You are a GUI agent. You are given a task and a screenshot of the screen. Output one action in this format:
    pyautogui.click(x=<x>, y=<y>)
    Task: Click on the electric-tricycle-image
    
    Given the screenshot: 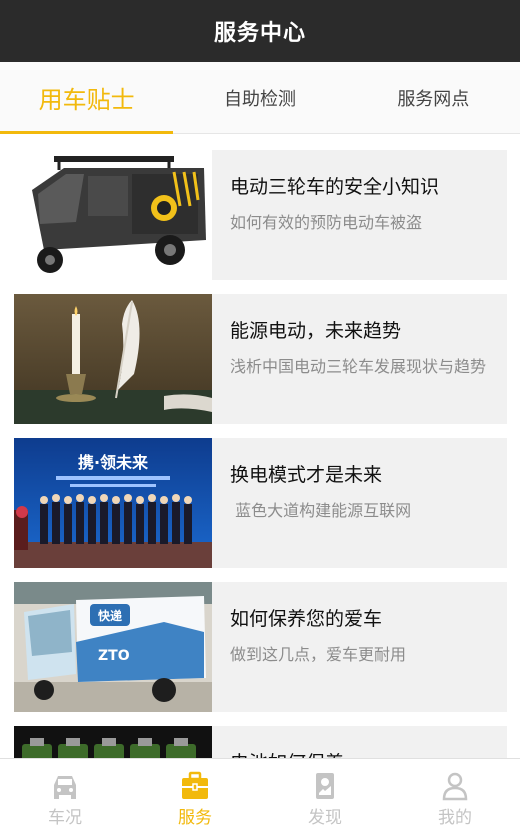 What is the action you would take?
    pyautogui.click(x=113, y=215)
    